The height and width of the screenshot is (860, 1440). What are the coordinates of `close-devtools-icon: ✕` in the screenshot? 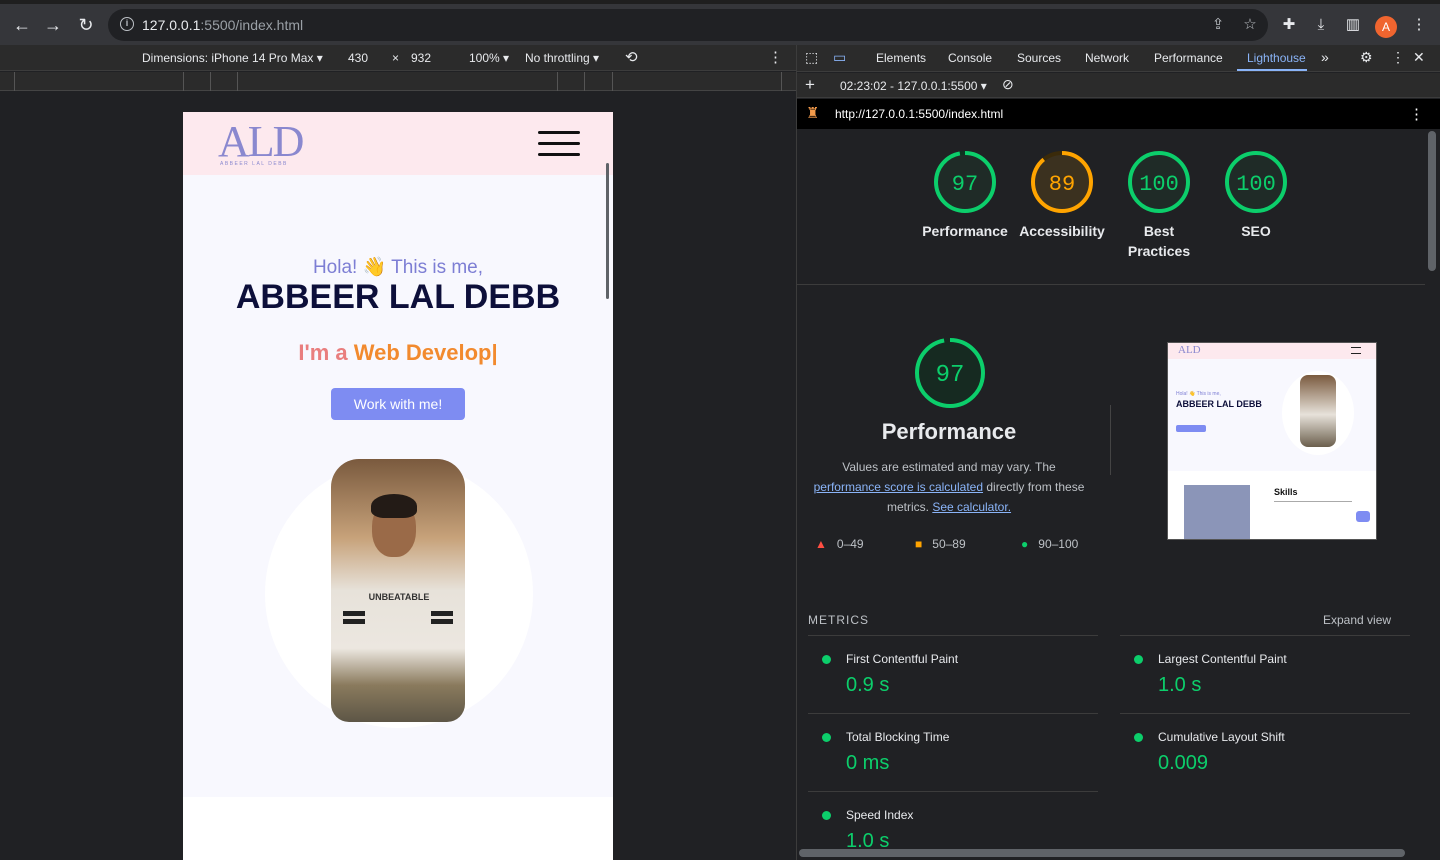 It's located at (1419, 57).